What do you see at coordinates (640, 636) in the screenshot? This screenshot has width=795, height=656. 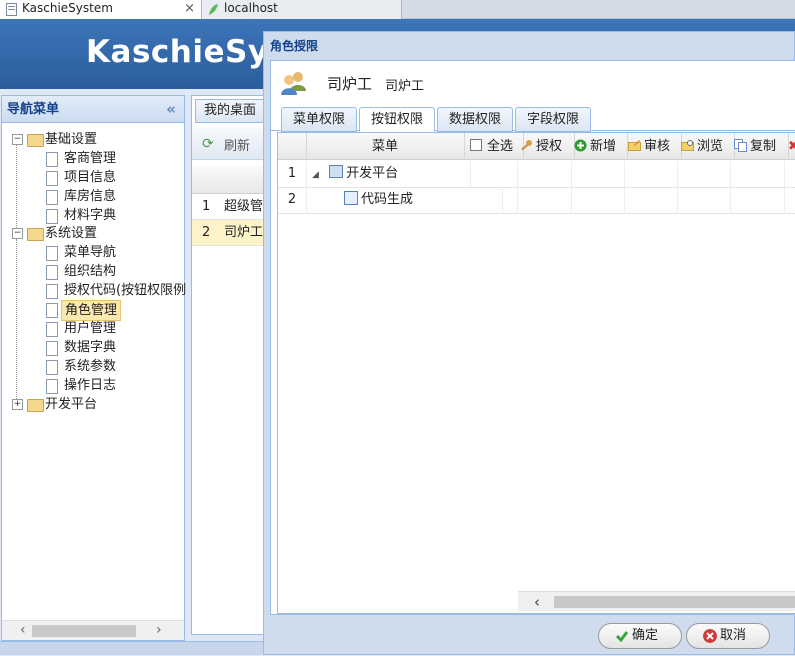 I see `ok-button: 确定` at bounding box center [640, 636].